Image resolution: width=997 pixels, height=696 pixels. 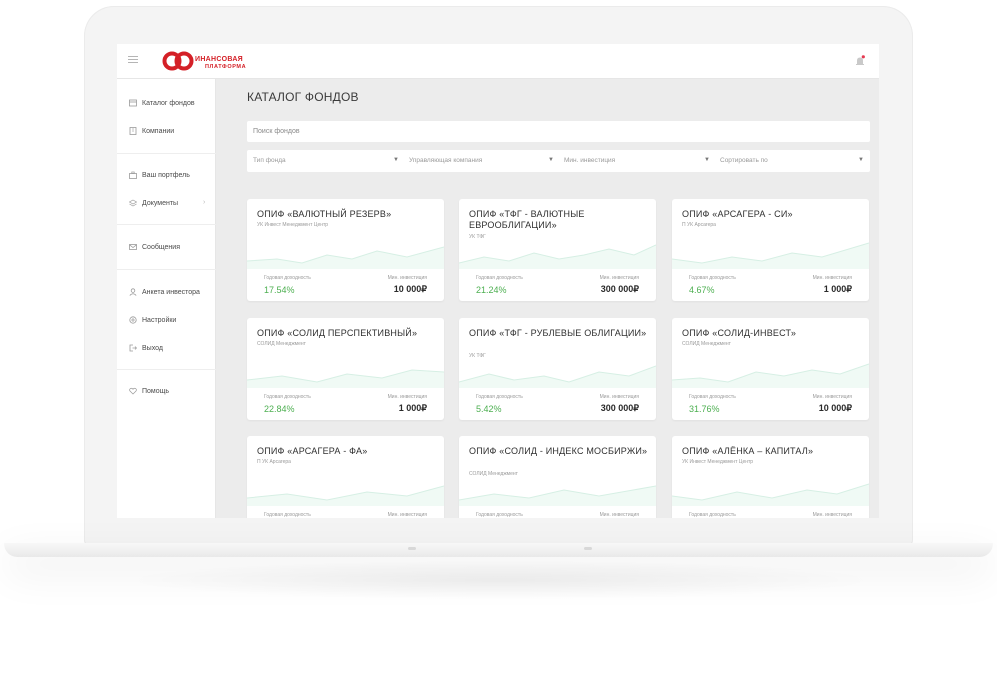 What do you see at coordinates (204, 202) in the screenshot?
I see `chevron-right-icon: ›` at bounding box center [204, 202].